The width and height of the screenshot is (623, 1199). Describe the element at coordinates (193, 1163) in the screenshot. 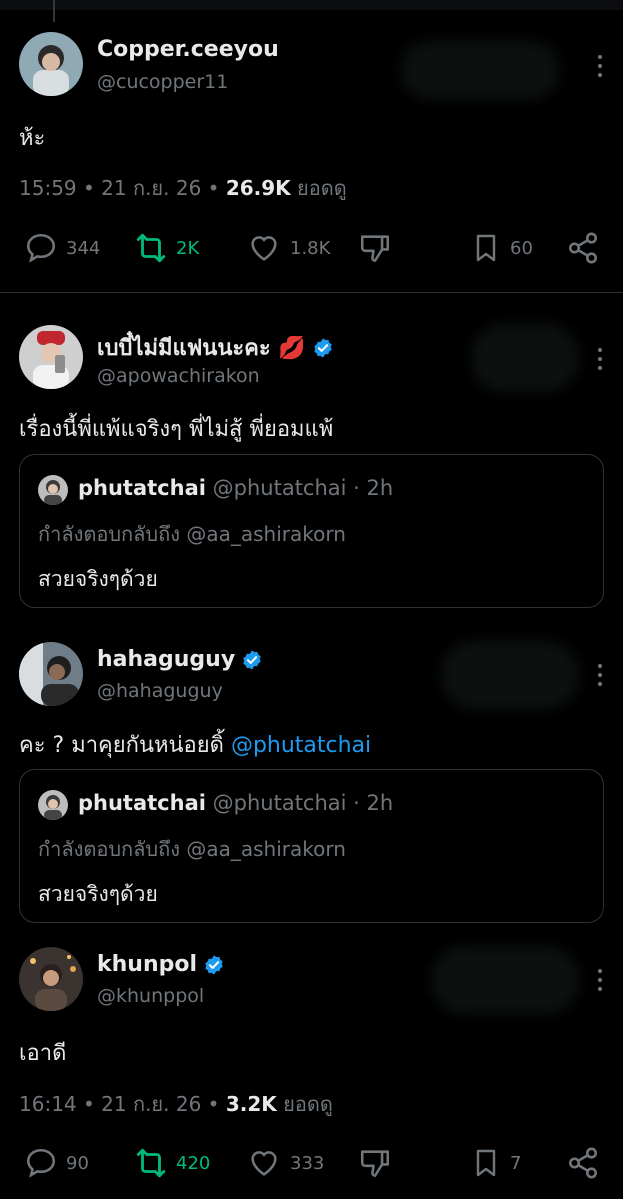

I see `repost-count: 420` at that location.